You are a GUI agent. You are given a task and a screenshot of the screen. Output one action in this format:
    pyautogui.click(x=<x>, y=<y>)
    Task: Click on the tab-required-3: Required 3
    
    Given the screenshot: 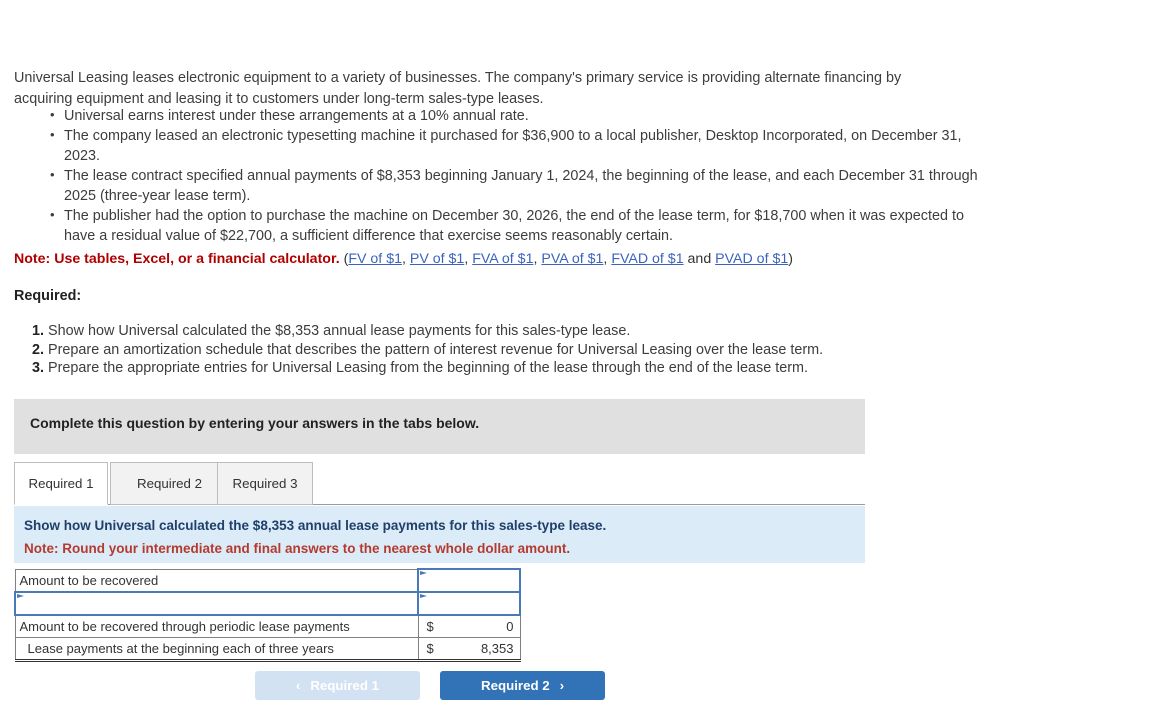 What is the action you would take?
    pyautogui.click(x=265, y=483)
    